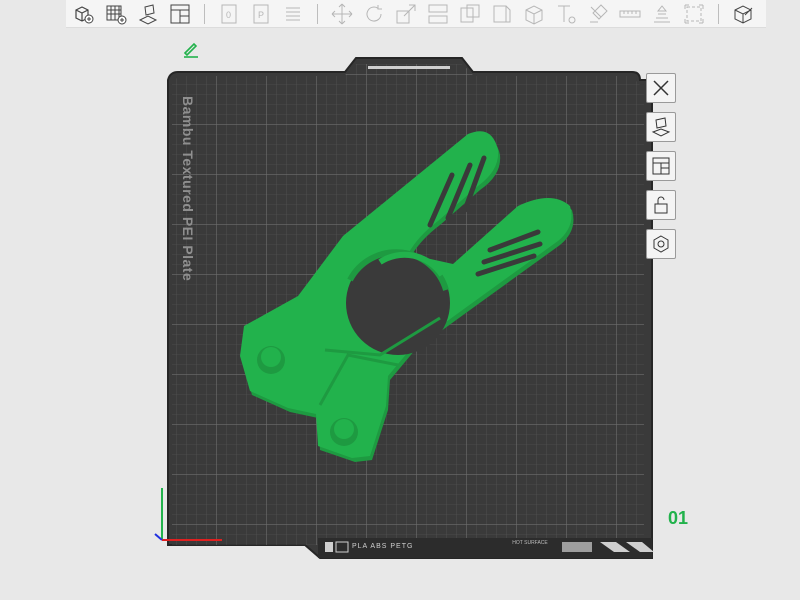 The image size is (800, 600). I want to click on plate-number: 01, so click(678, 518).